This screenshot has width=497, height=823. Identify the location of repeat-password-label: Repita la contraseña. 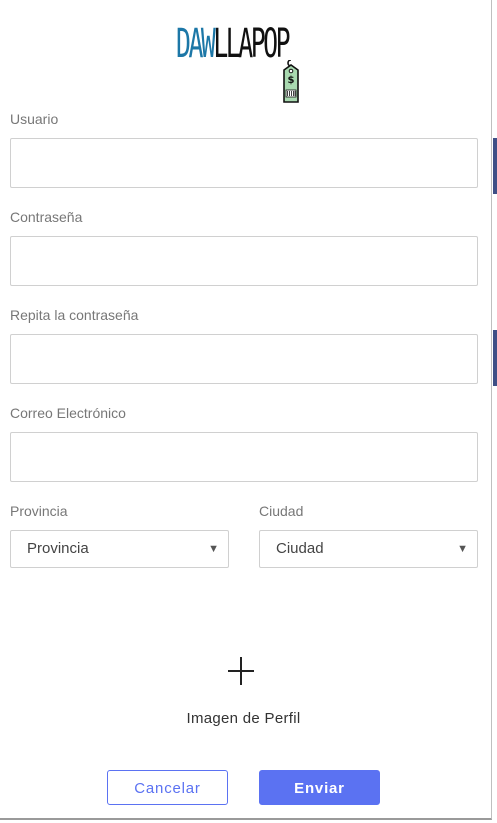
(74, 315).